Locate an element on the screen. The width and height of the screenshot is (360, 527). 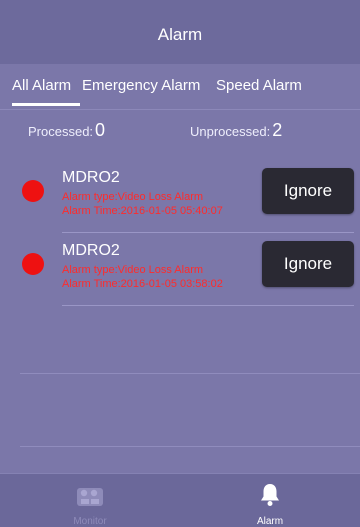
bell-icon is located at coordinates (270, 497).